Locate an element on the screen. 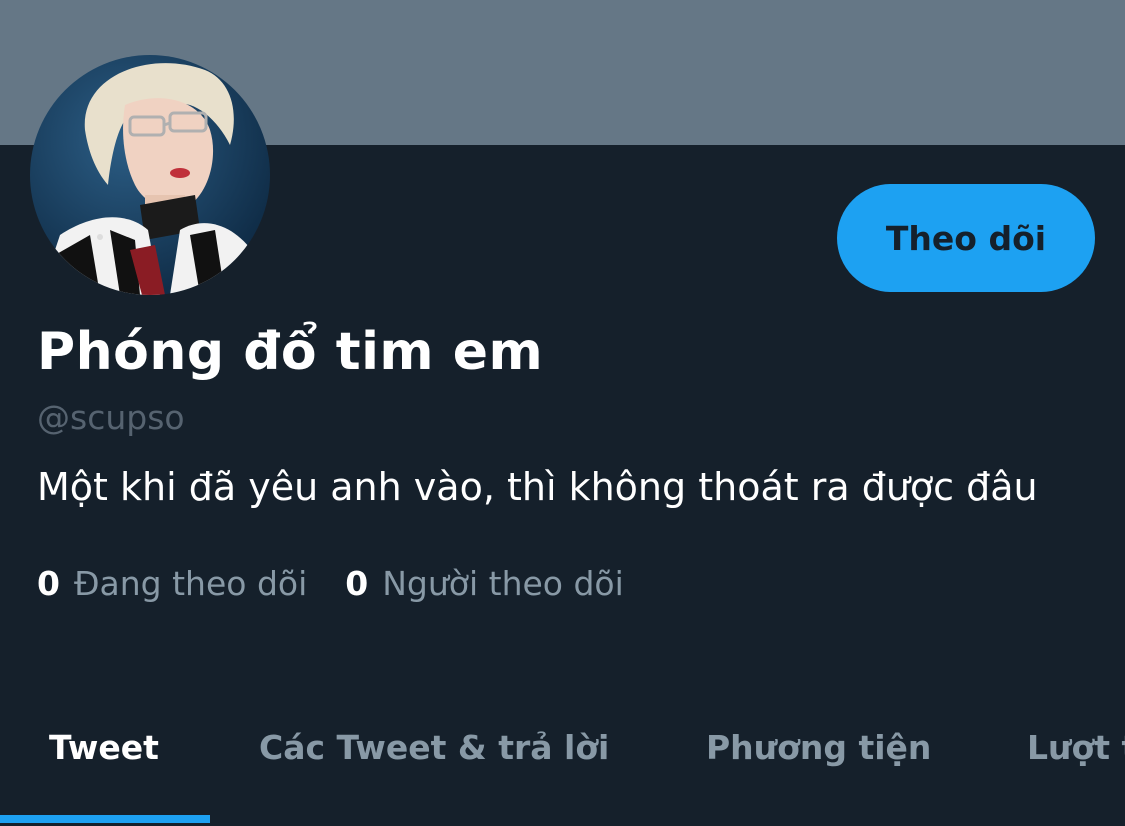  active-tab-indicator is located at coordinates (105, 819).